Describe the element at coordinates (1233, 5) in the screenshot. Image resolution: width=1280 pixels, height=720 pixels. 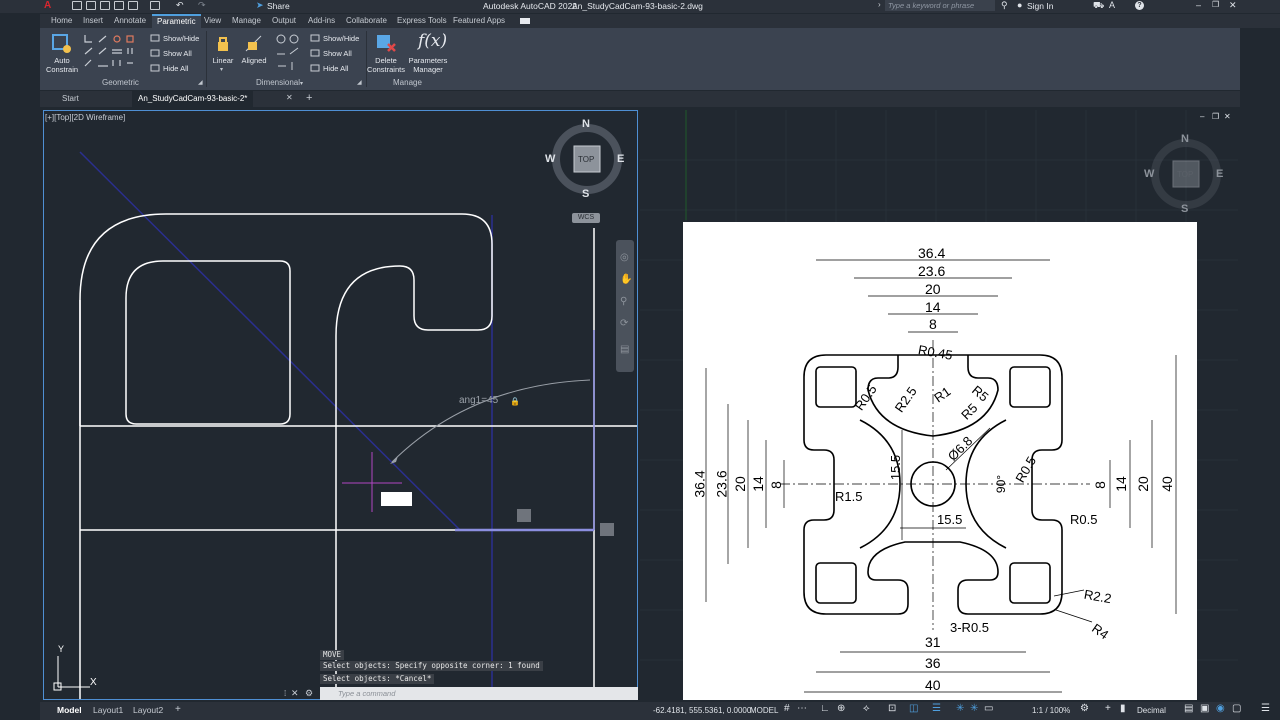
I see `close-icon: ✕` at that location.